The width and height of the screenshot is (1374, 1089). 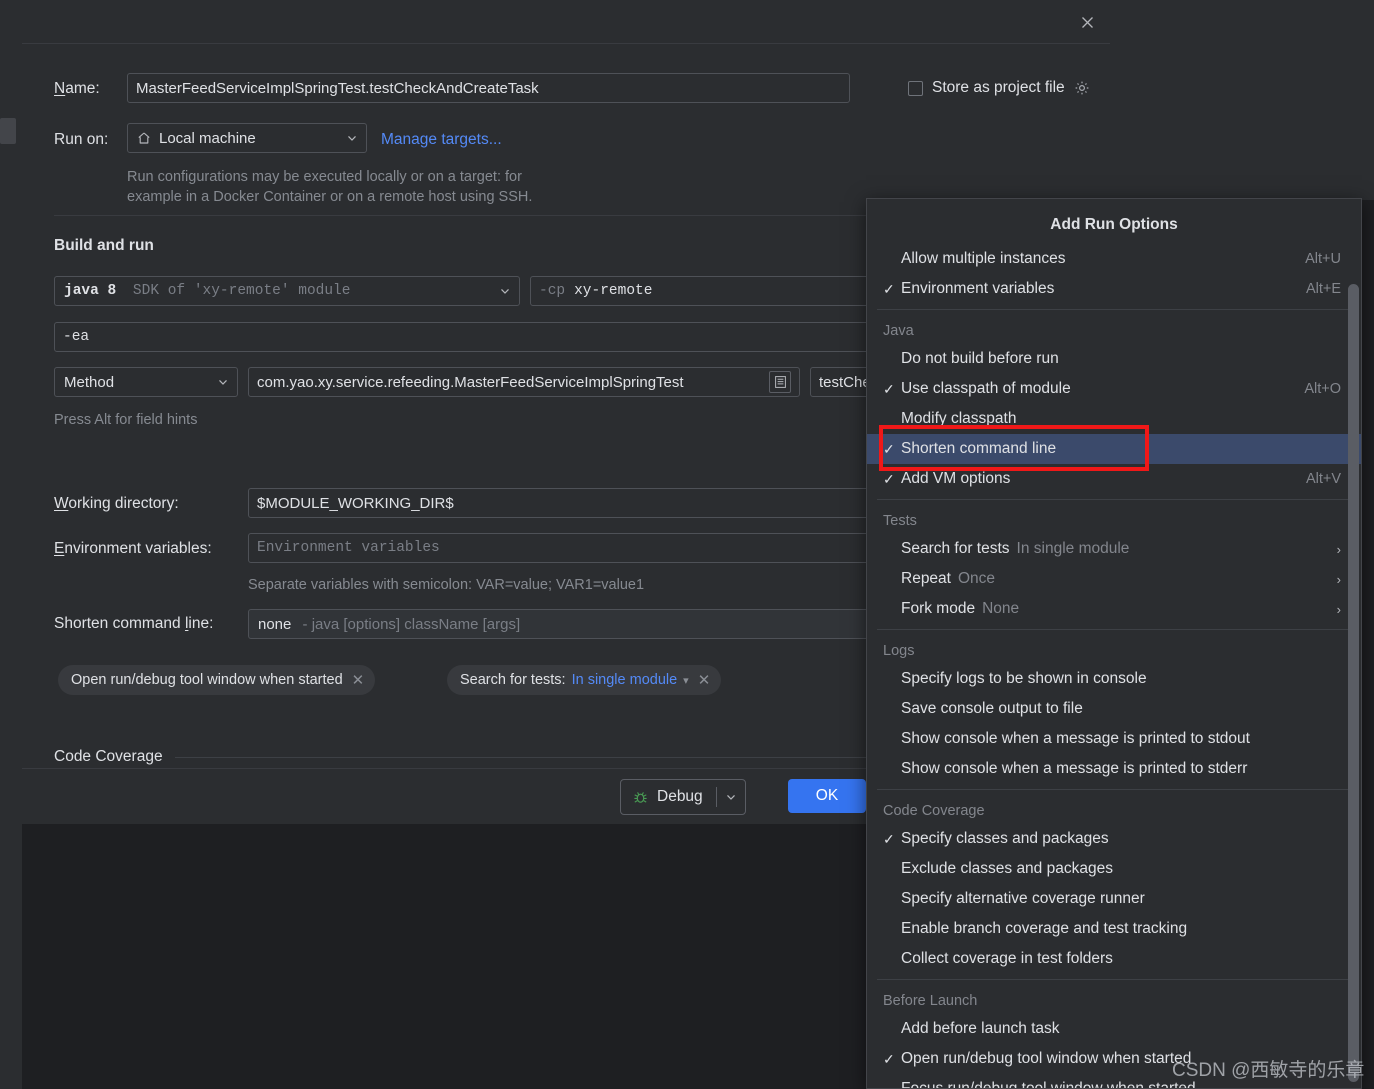 I want to click on run-on-target-combo: Local machine, so click(x=247, y=138).